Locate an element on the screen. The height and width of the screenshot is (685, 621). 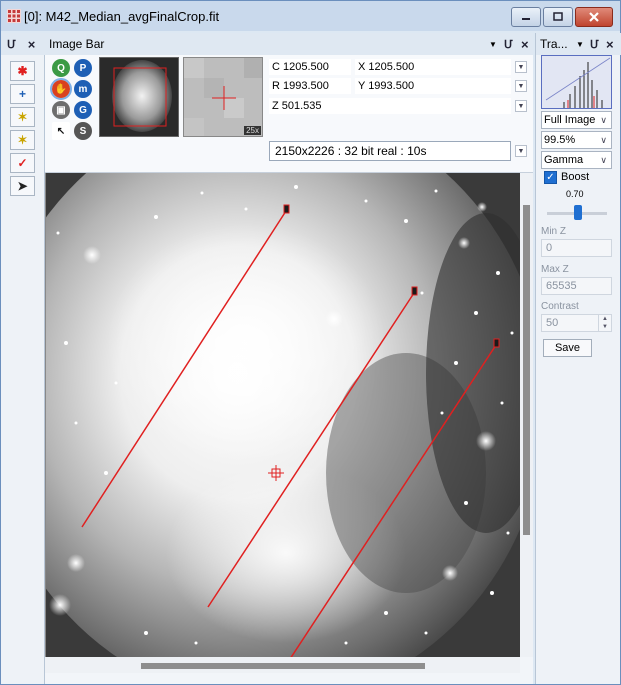
r-field: R 1993.500 is located at coordinates (310, 86).